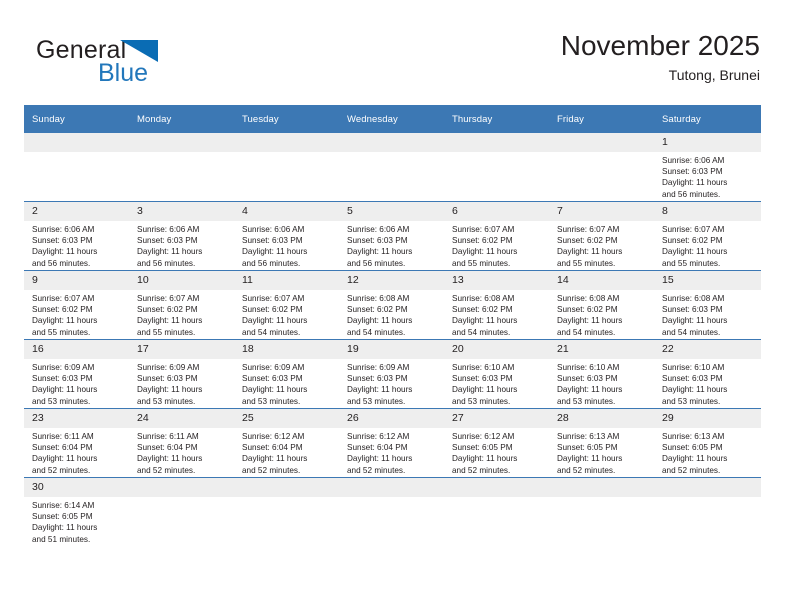 This screenshot has height=612, width=792. What do you see at coordinates (136, 64) in the screenshot?
I see `brand-logo: General Blue` at bounding box center [136, 64].